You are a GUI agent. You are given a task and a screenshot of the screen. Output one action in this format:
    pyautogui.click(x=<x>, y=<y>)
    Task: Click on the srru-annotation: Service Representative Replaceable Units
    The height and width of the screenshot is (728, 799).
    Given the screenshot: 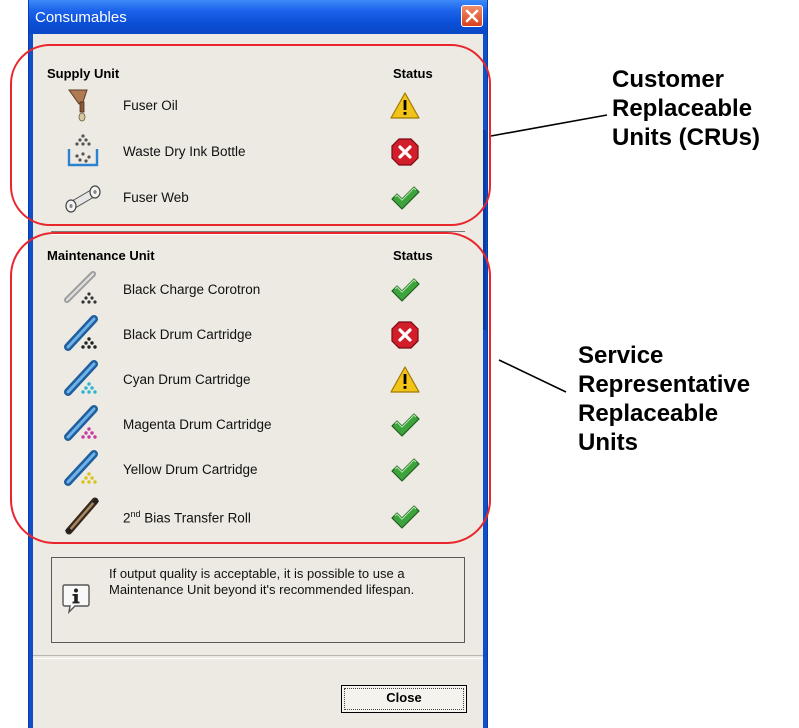 What is the action you would take?
    pyautogui.click(x=664, y=399)
    